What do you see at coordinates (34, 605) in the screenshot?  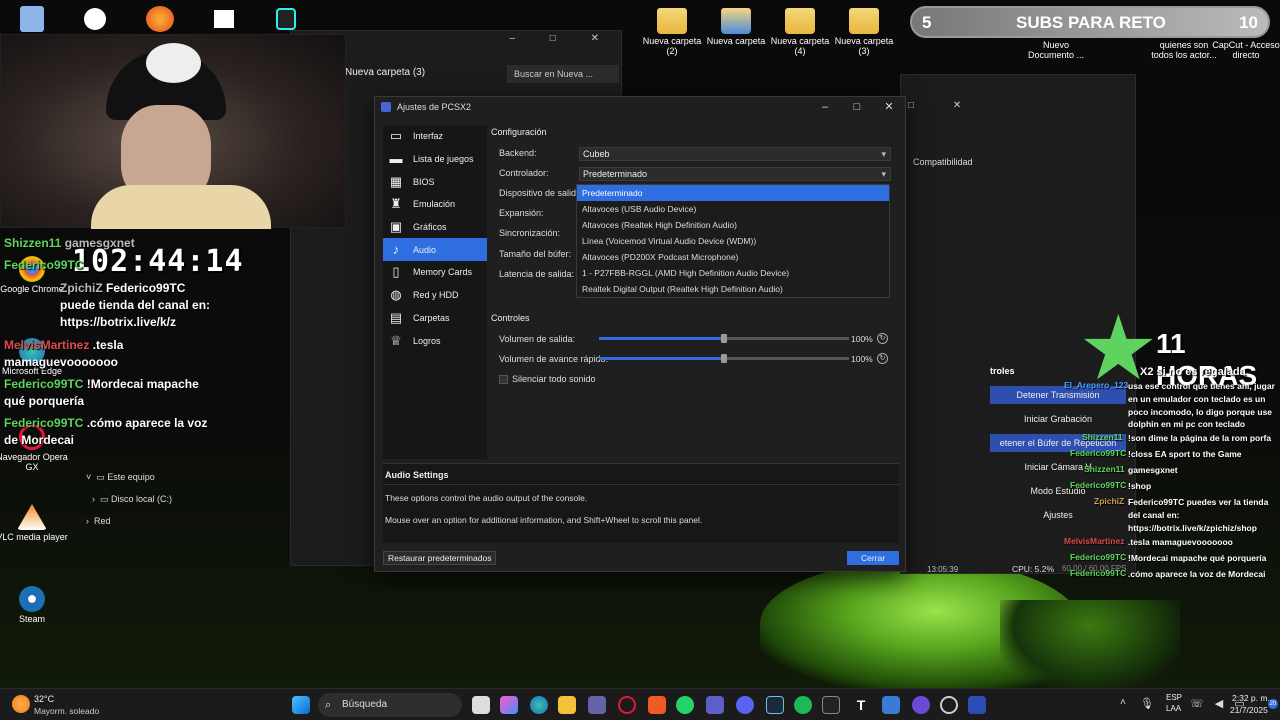 I see `desktop-app: Steam` at bounding box center [34, 605].